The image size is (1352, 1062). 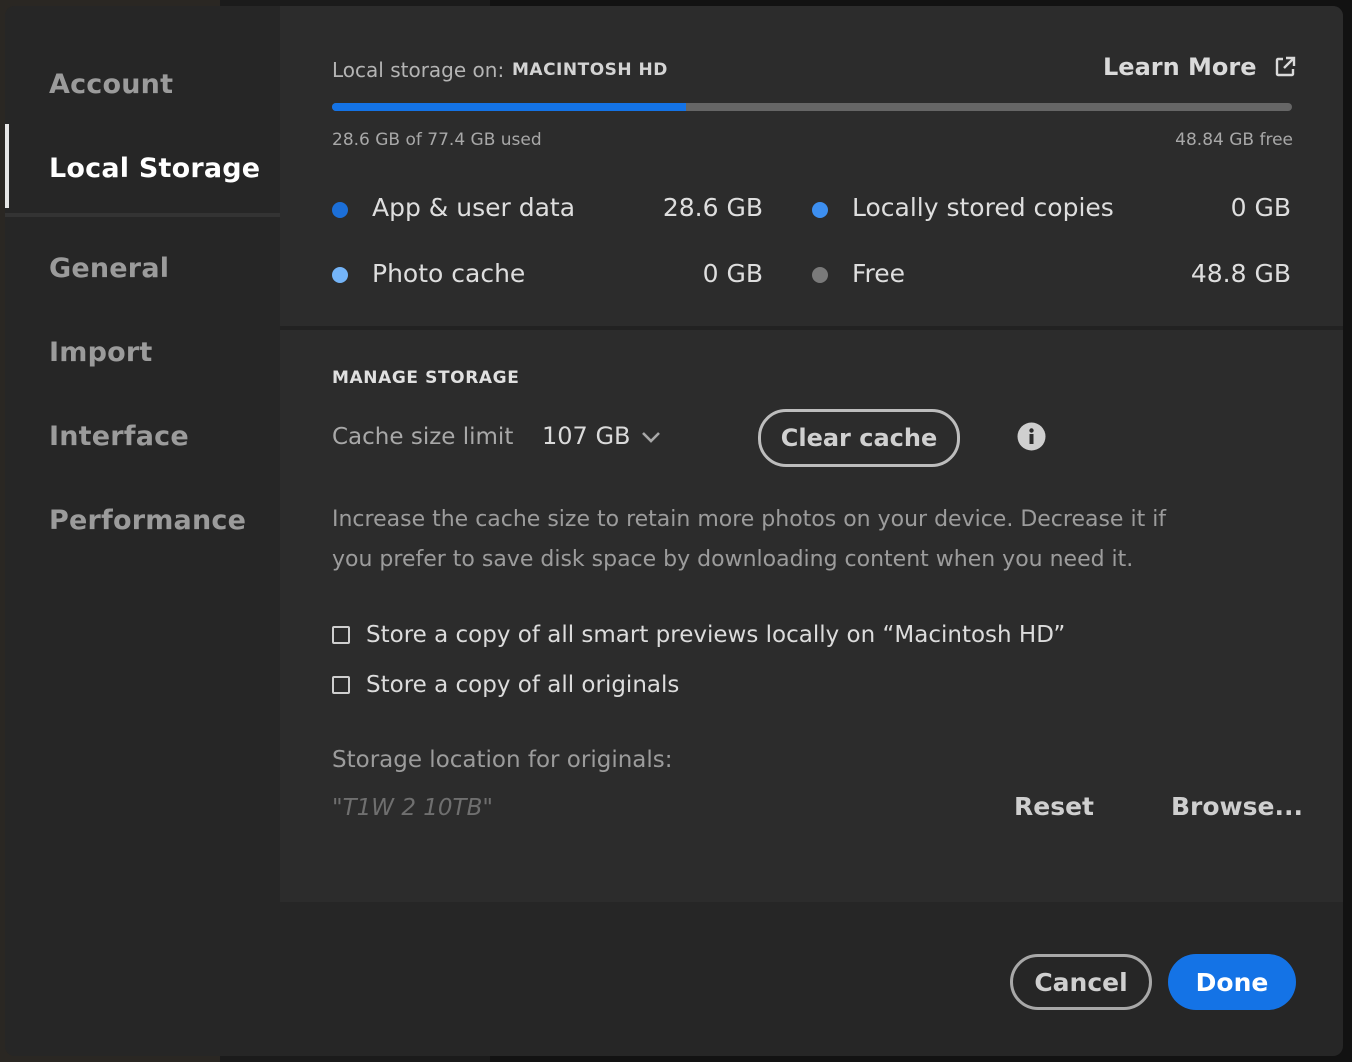 What do you see at coordinates (341, 635) in the screenshot?
I see `smart-previews-checkbox` at bounding box center [341, 635].